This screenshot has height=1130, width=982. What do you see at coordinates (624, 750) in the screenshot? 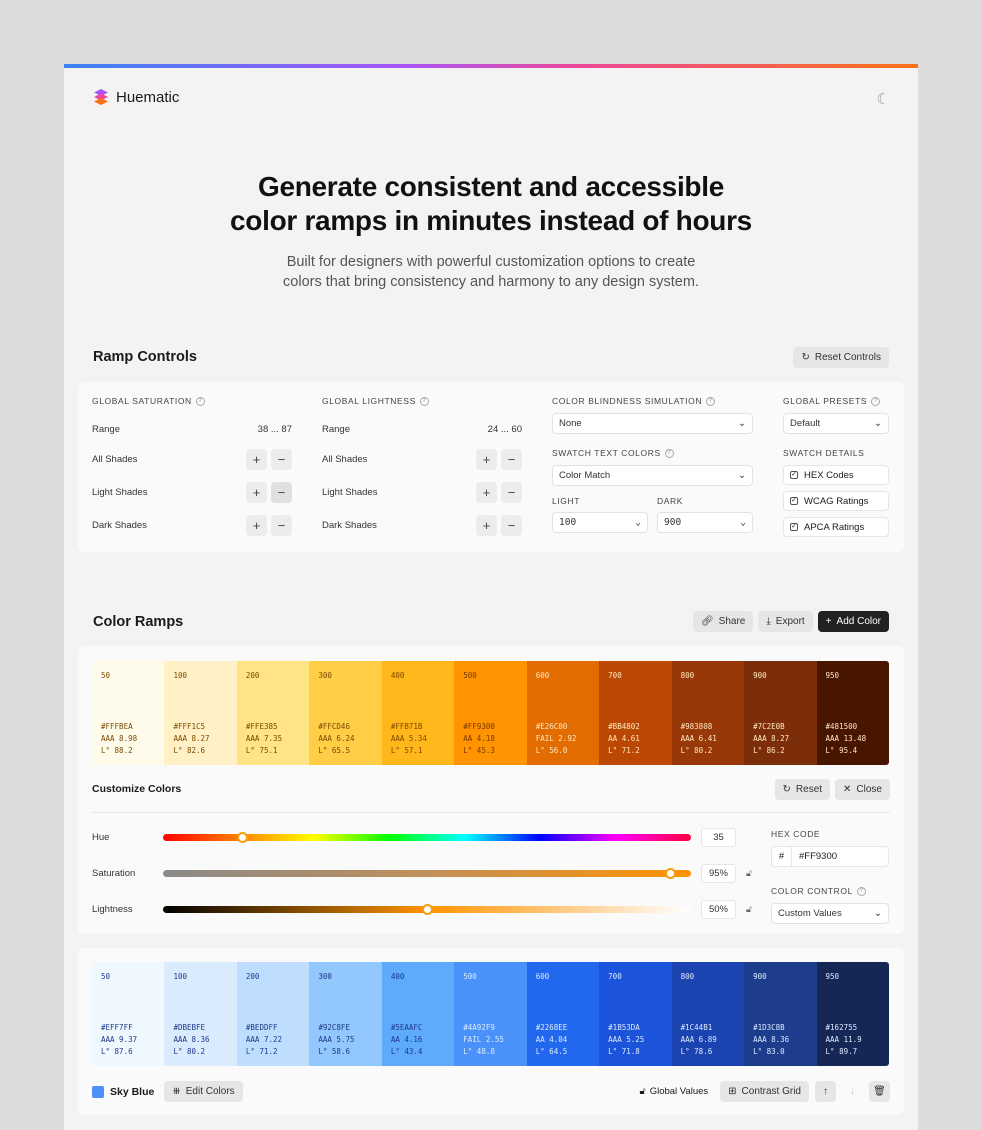
I see `swatch-apca: L° 71.2` at bounding box center [624, 750].